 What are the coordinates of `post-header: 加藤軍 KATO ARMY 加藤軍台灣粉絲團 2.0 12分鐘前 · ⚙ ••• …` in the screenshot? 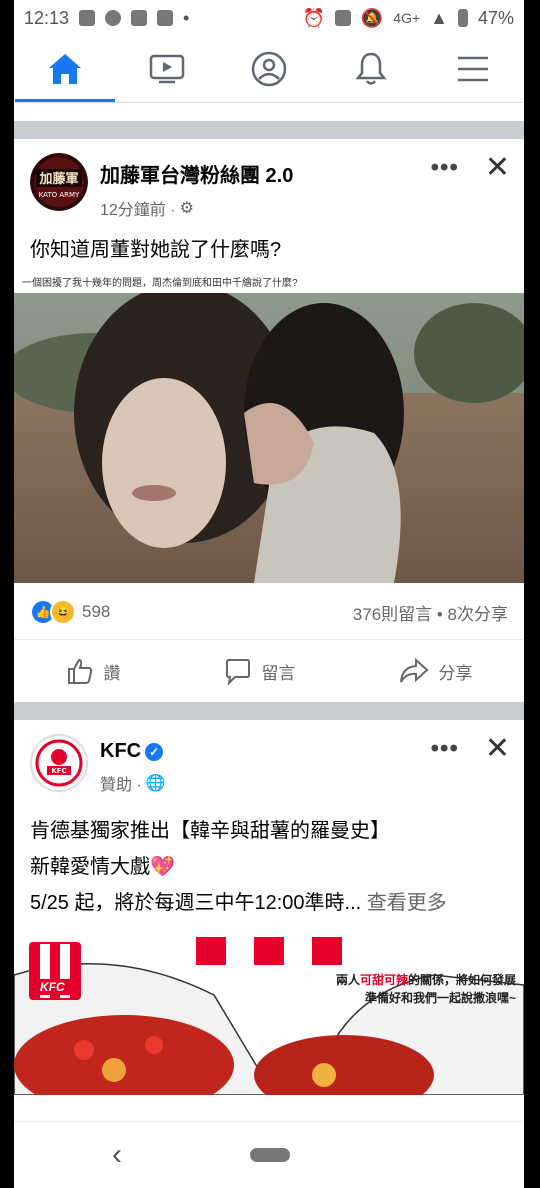 It's located at (269, 183).